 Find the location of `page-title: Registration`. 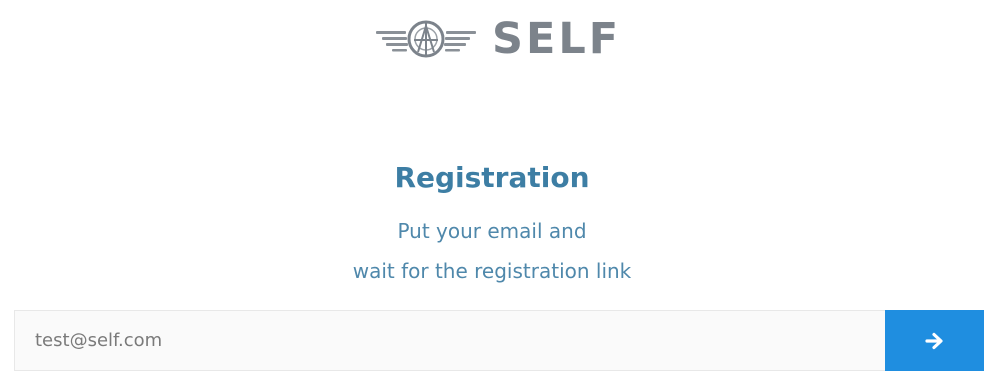

page-title: Registration is located at coordinates (492, 177).